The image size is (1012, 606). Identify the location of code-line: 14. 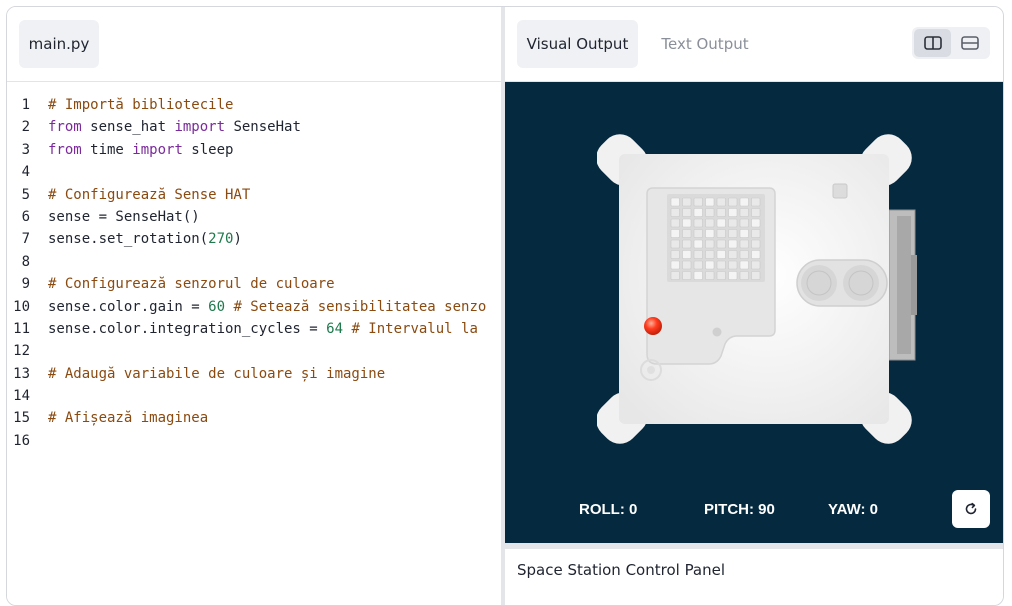
(254, 396).